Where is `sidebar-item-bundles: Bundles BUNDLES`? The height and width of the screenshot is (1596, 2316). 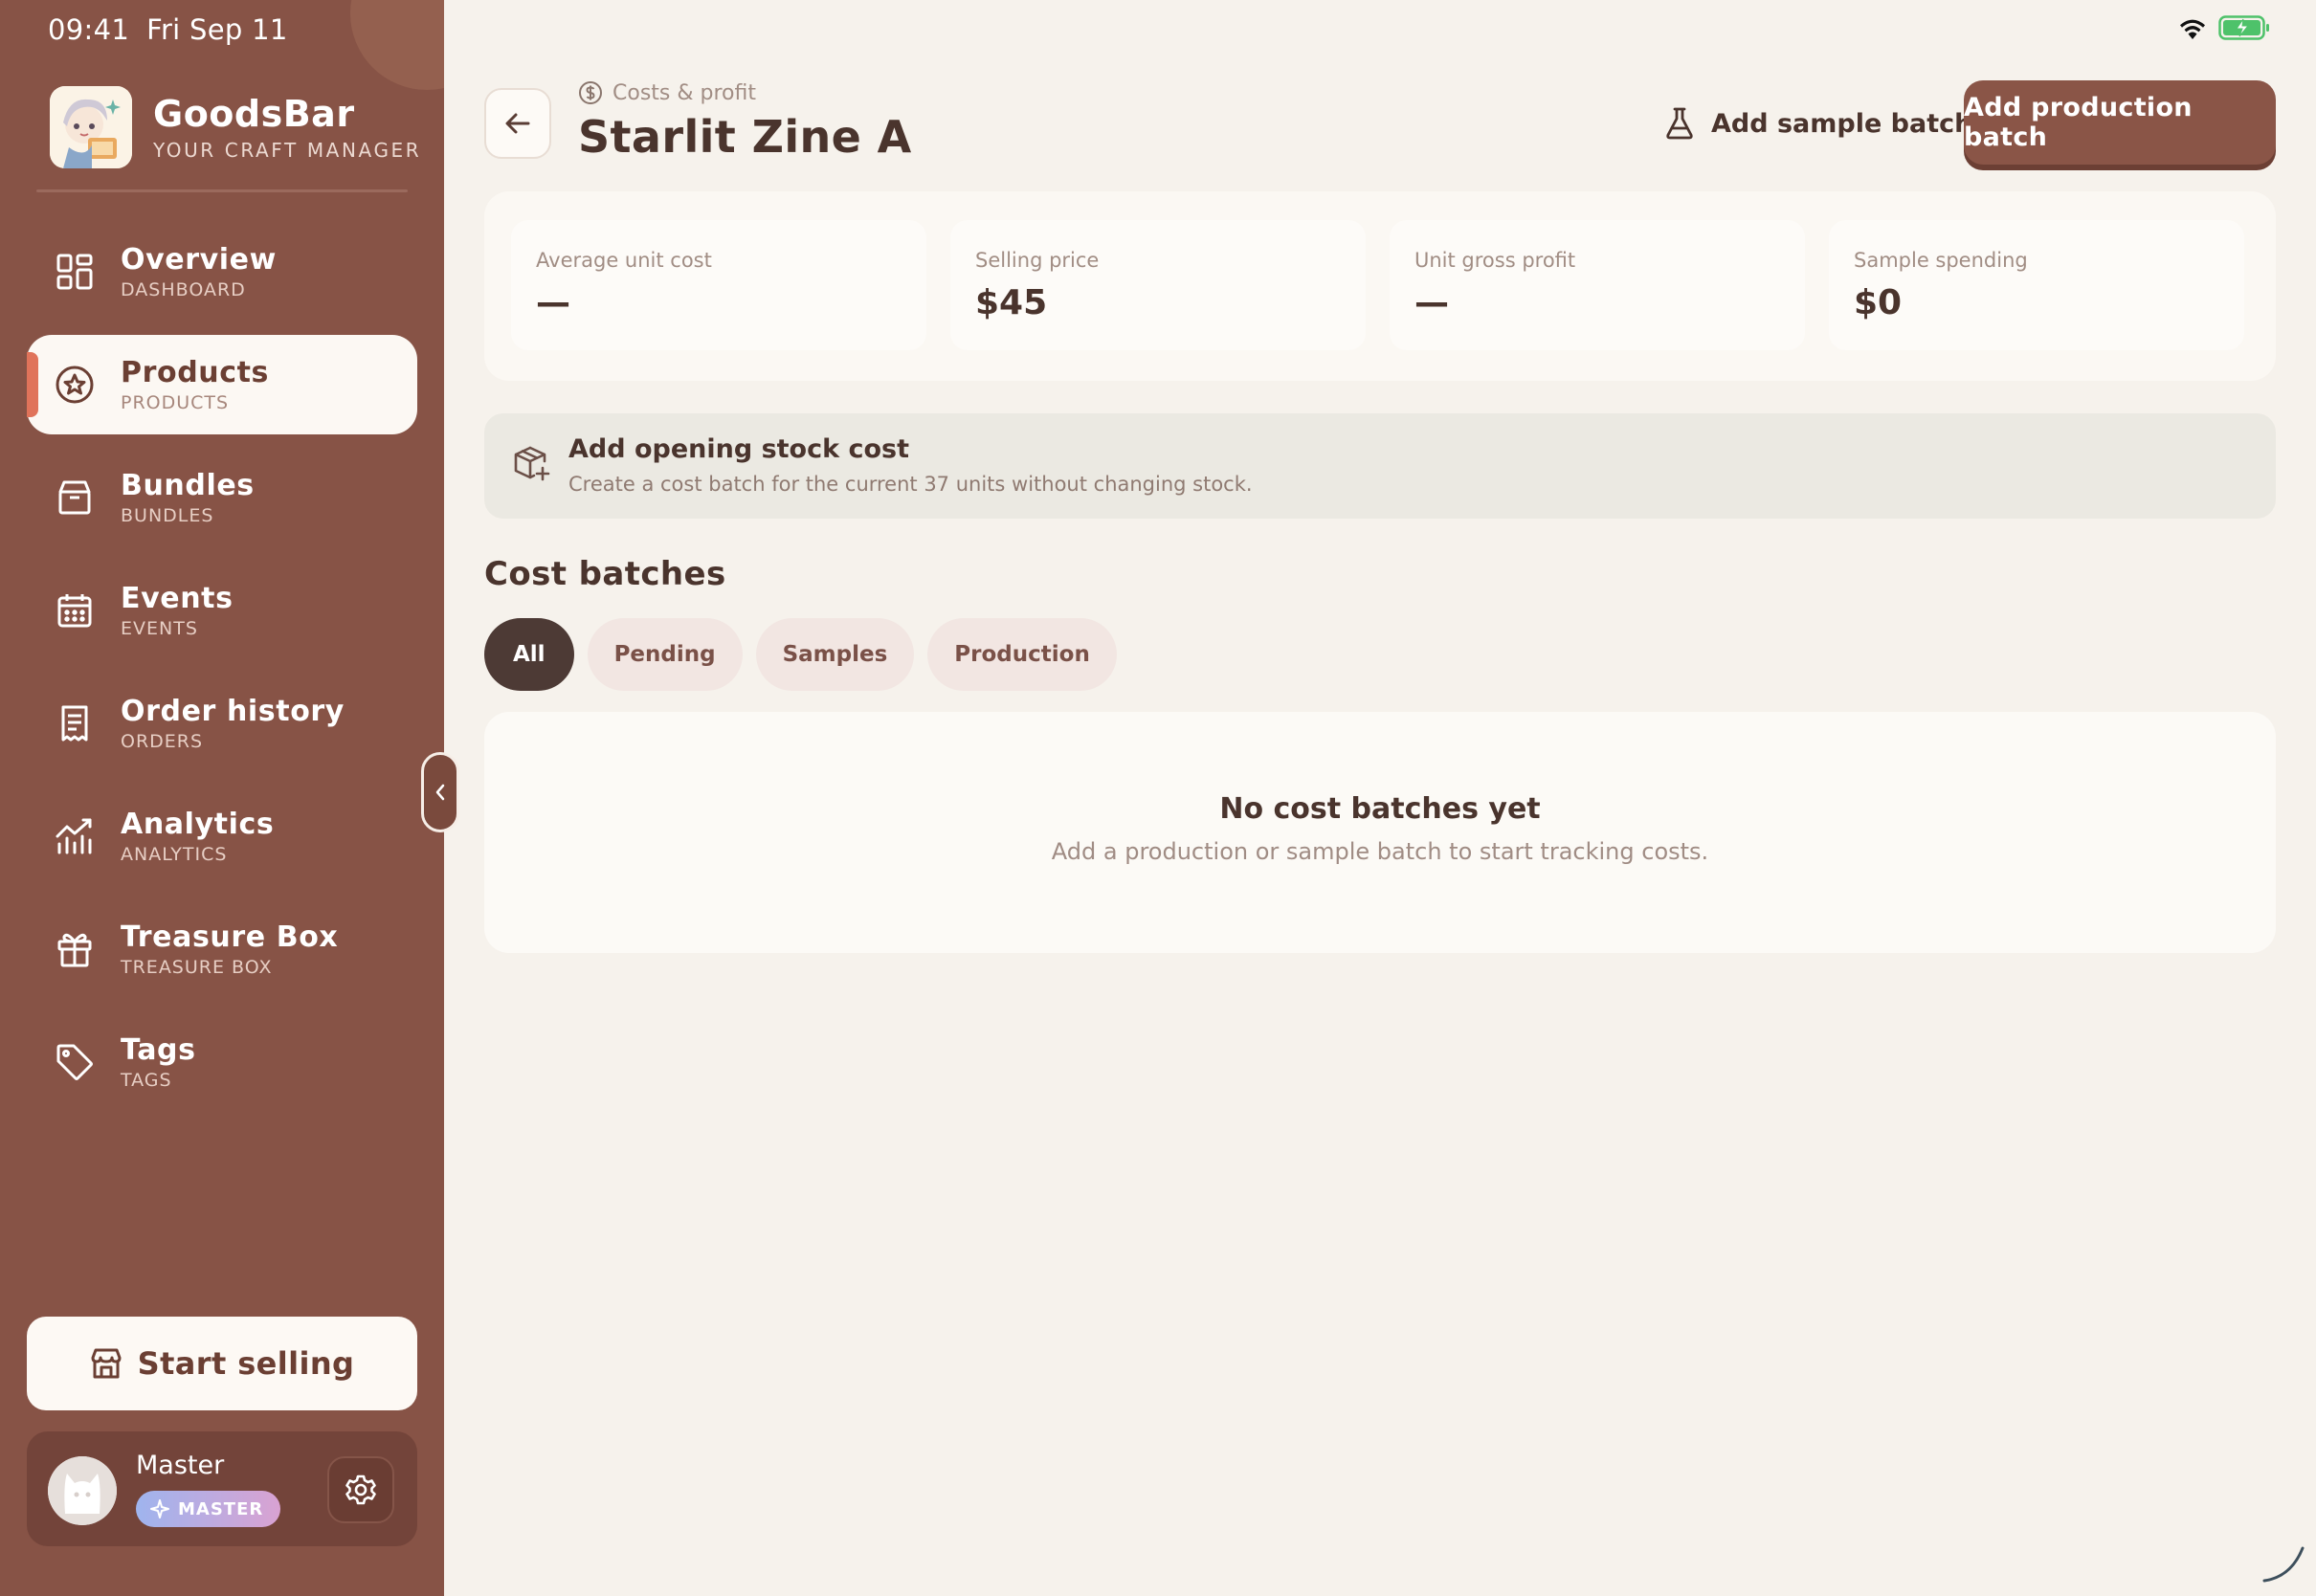 sidebar-item-bundles: Bundles BUNDLES is located at coordinates (222, 498).